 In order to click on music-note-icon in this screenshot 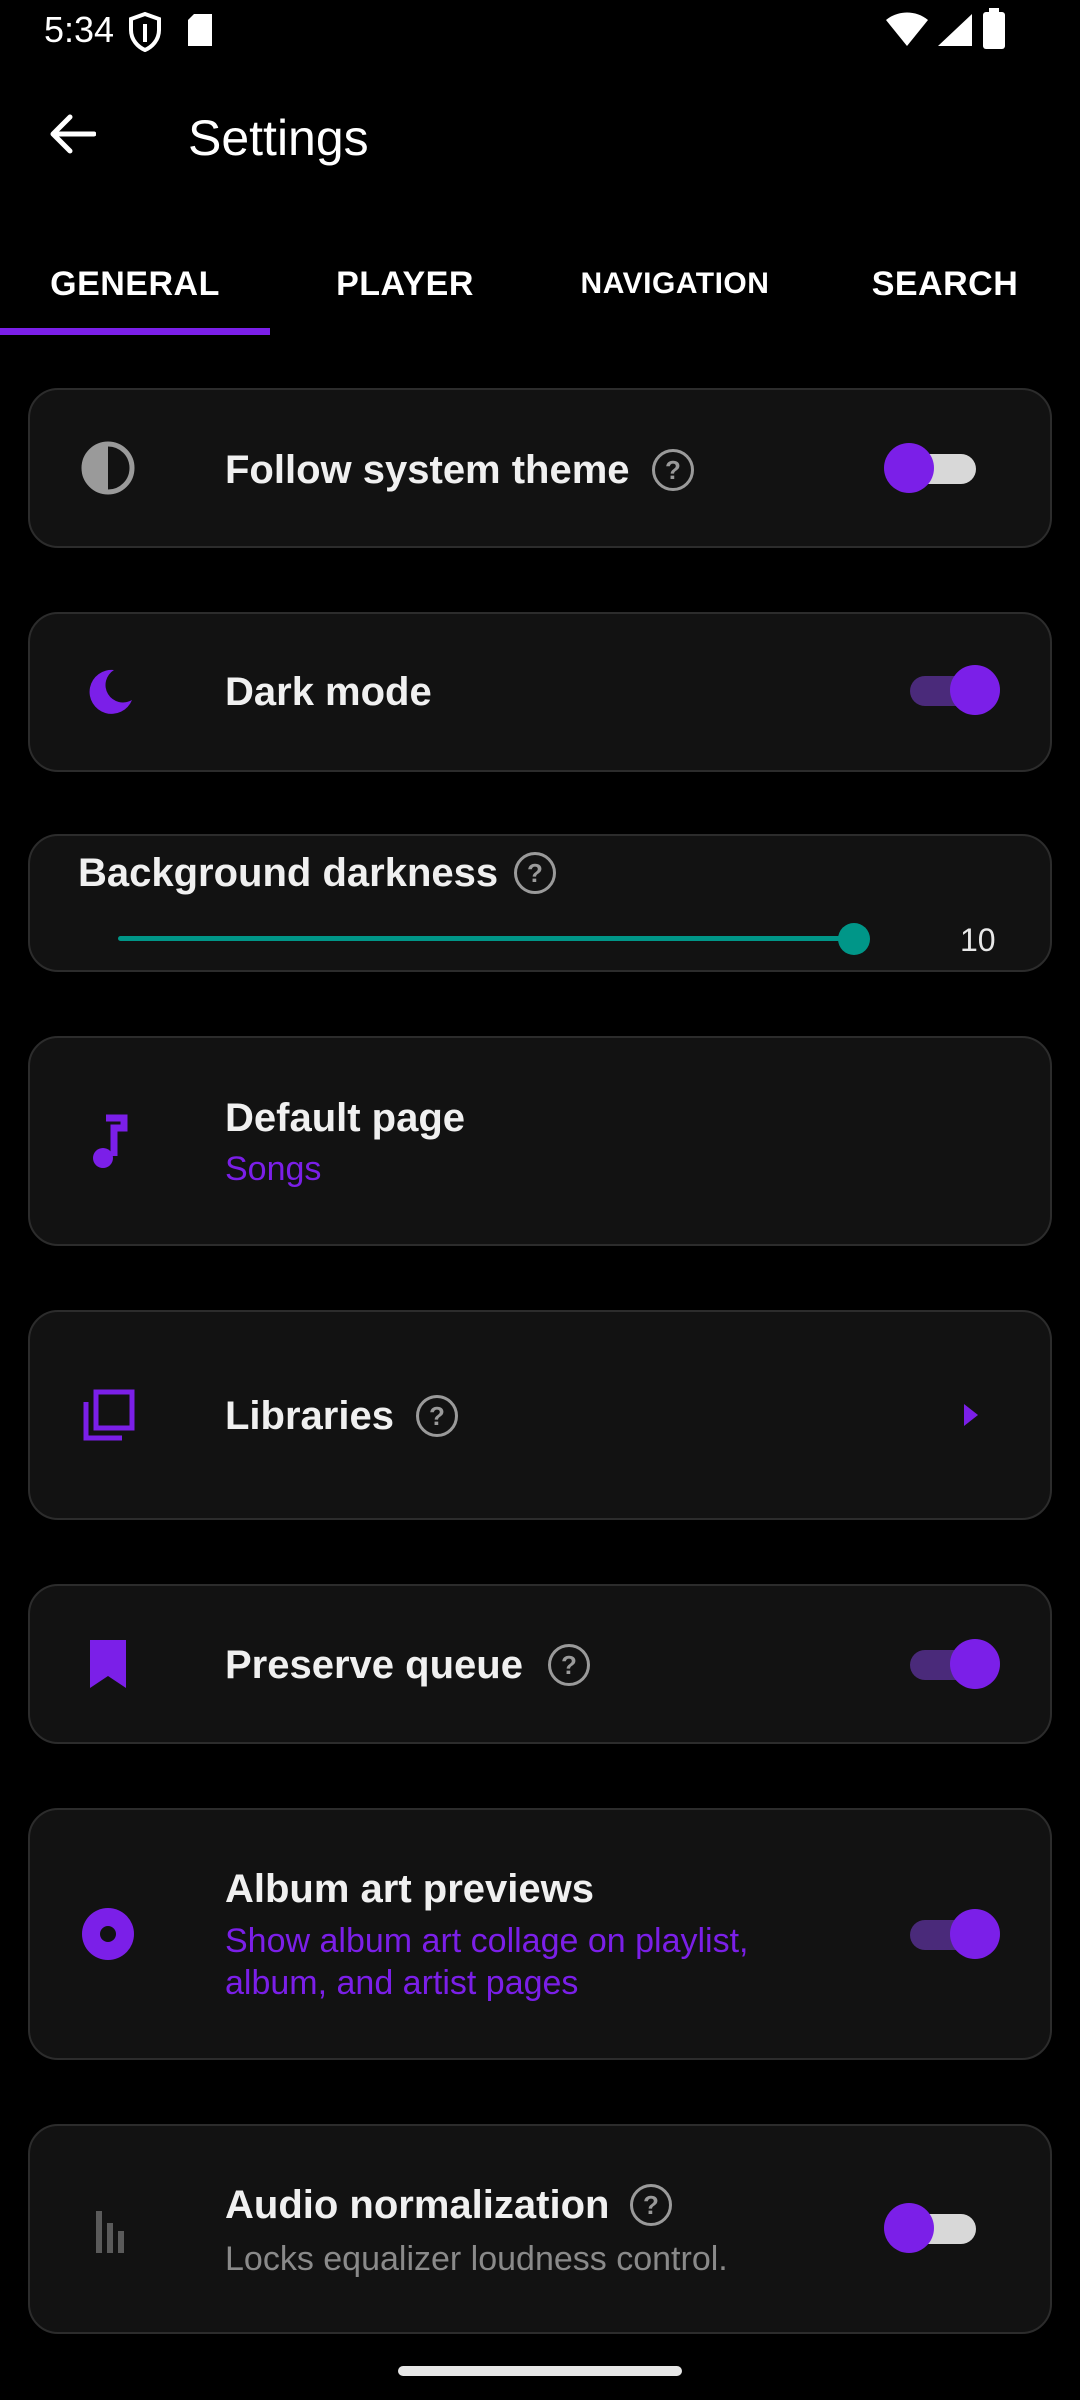, I will do `click(108, 1142)`.